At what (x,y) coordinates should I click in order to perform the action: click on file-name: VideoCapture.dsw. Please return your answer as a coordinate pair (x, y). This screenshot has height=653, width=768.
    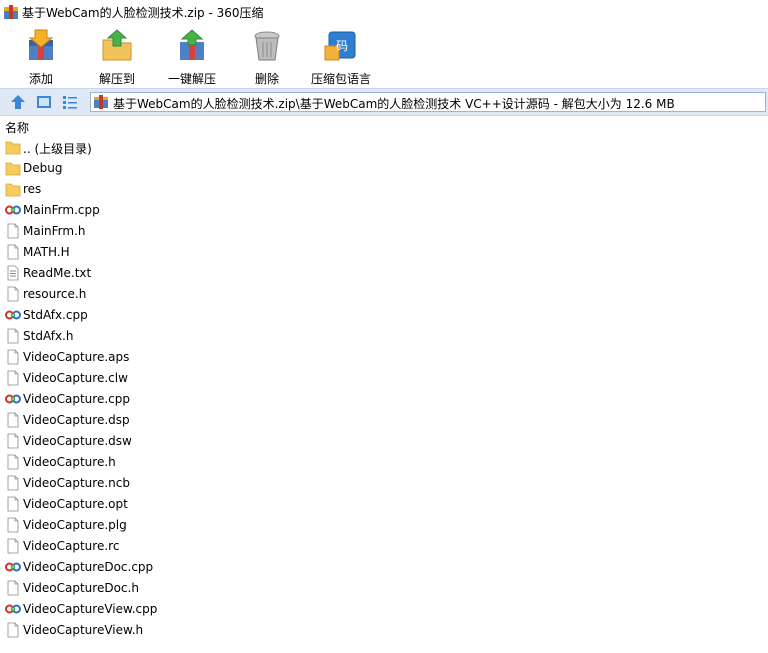
    Looking at the image, I should click on (77, 441).